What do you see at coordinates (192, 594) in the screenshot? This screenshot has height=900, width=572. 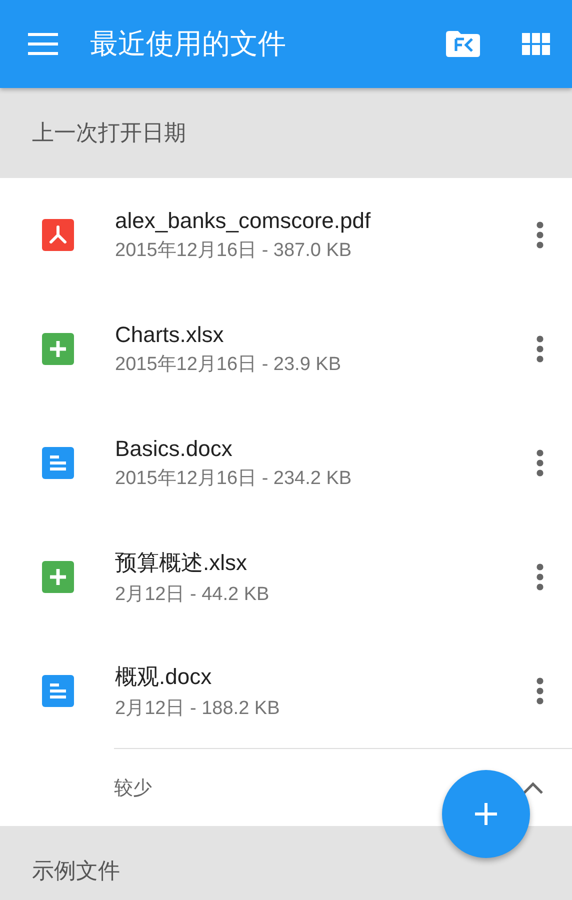 I see `file-details: 2月12日 - 44.2 KB` at bounding box center [192, 594].